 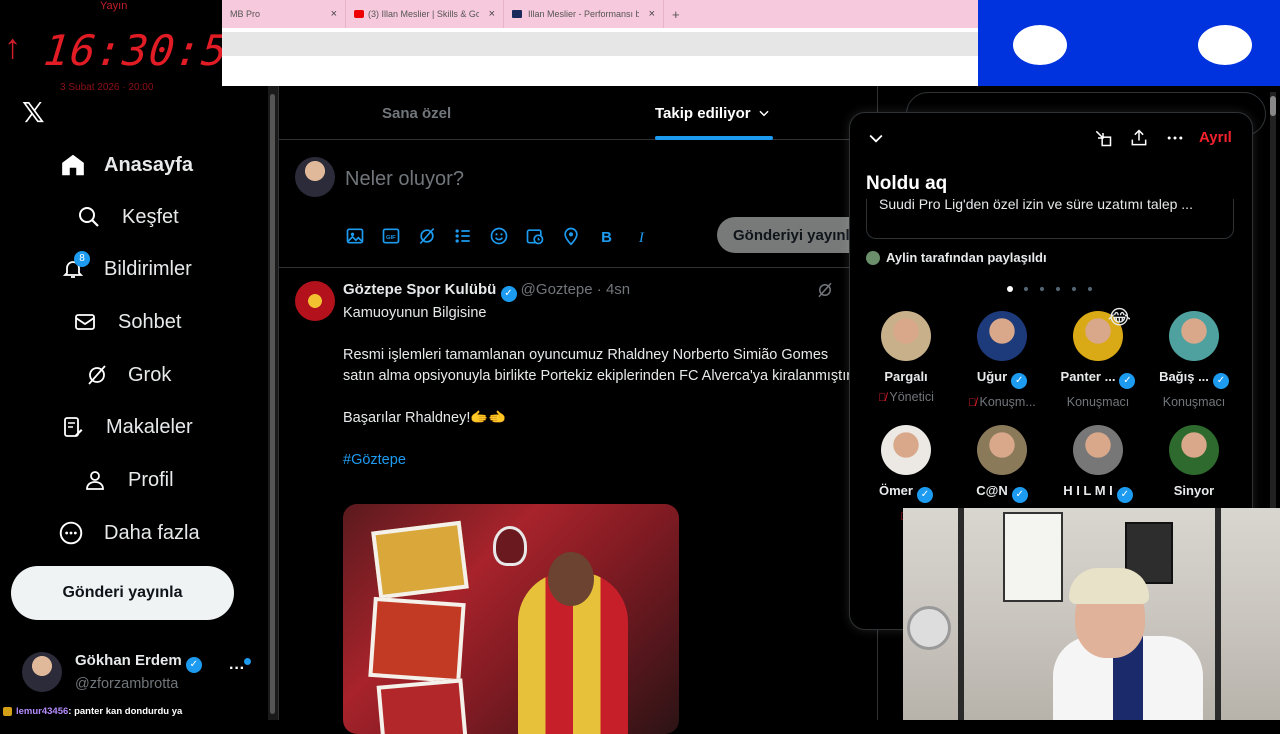 What do you see at coordinates (1033, 557) in the screenshot?
I see `wall-board` at bounding box center [1033, 557].